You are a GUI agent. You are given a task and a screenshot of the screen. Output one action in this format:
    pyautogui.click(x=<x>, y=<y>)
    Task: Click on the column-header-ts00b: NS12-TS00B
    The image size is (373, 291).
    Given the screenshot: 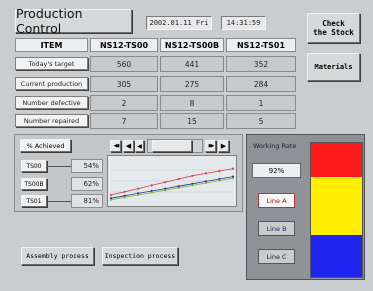 What is the action you would take?
    pyautogui.click(x=192, y=45)
    